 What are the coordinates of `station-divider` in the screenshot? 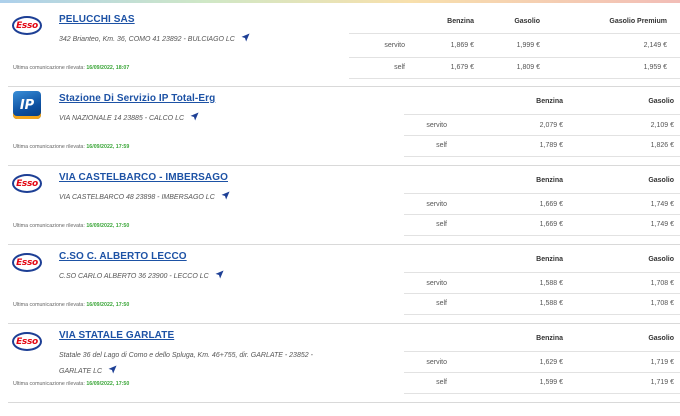 It's located at (344, 402).